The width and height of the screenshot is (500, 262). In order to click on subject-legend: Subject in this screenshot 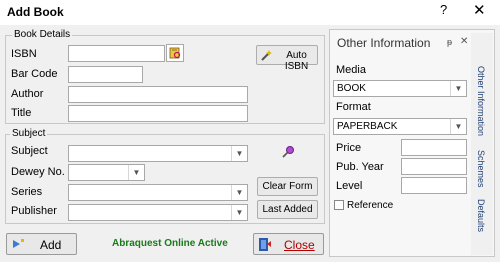, I will do `click(29, 133)`.